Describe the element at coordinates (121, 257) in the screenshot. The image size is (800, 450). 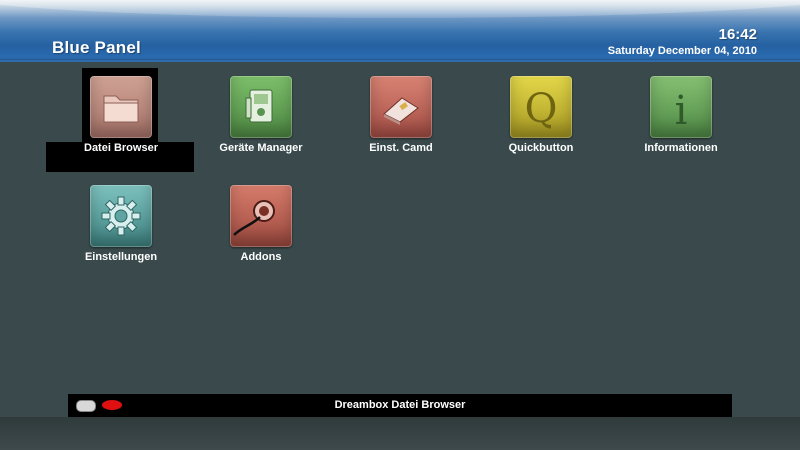
I see `menu-item-label: Einstellungen` at that location.